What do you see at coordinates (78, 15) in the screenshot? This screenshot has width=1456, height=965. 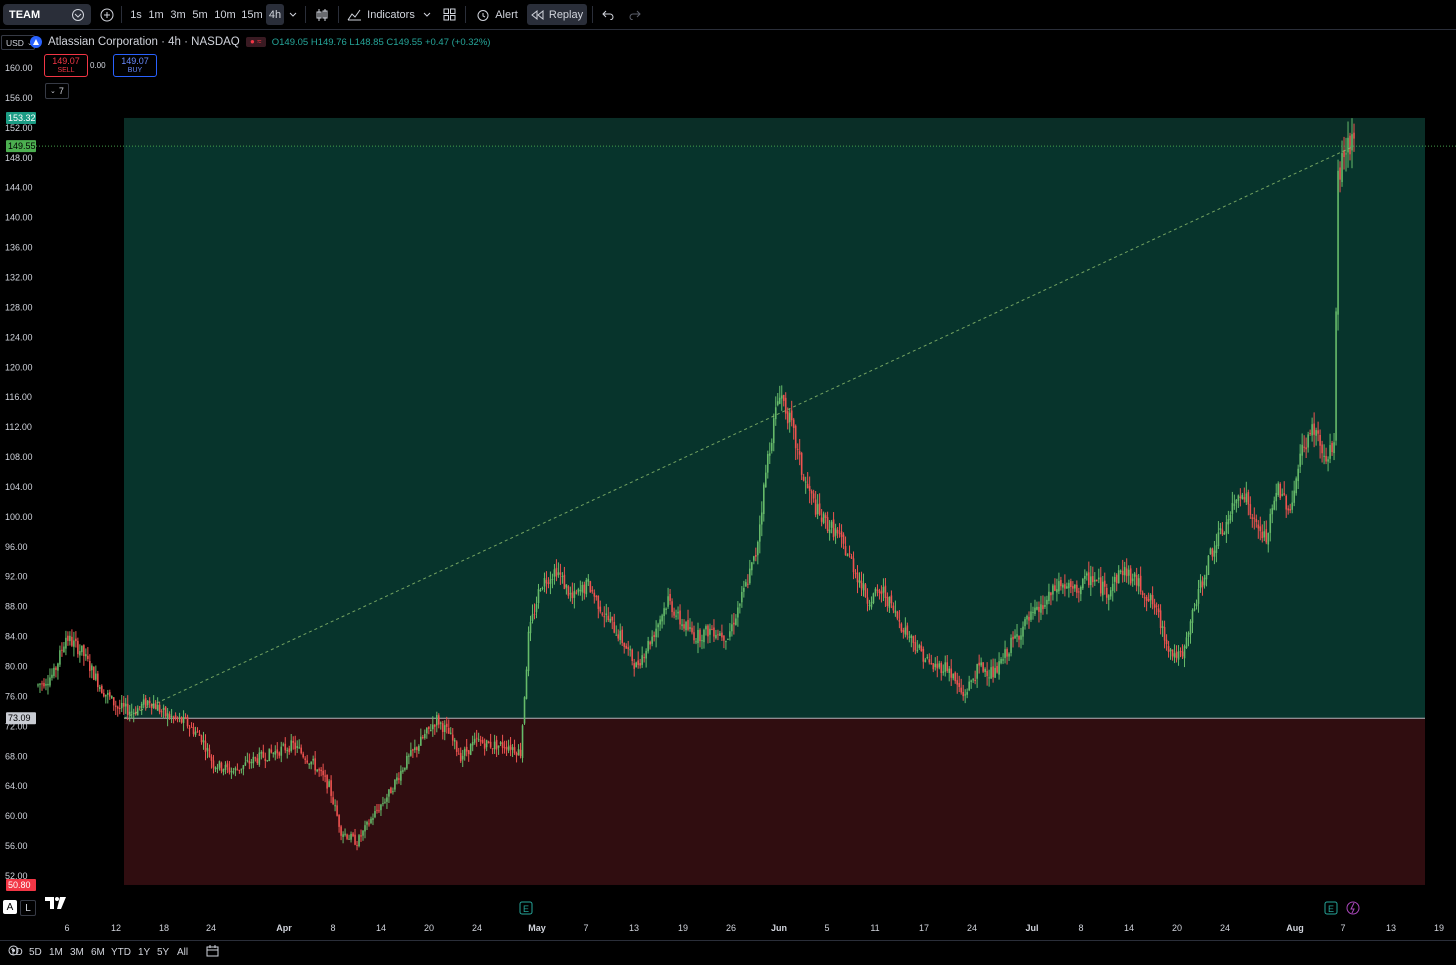 I see `compare-icon` at bounding box center [78, 15].